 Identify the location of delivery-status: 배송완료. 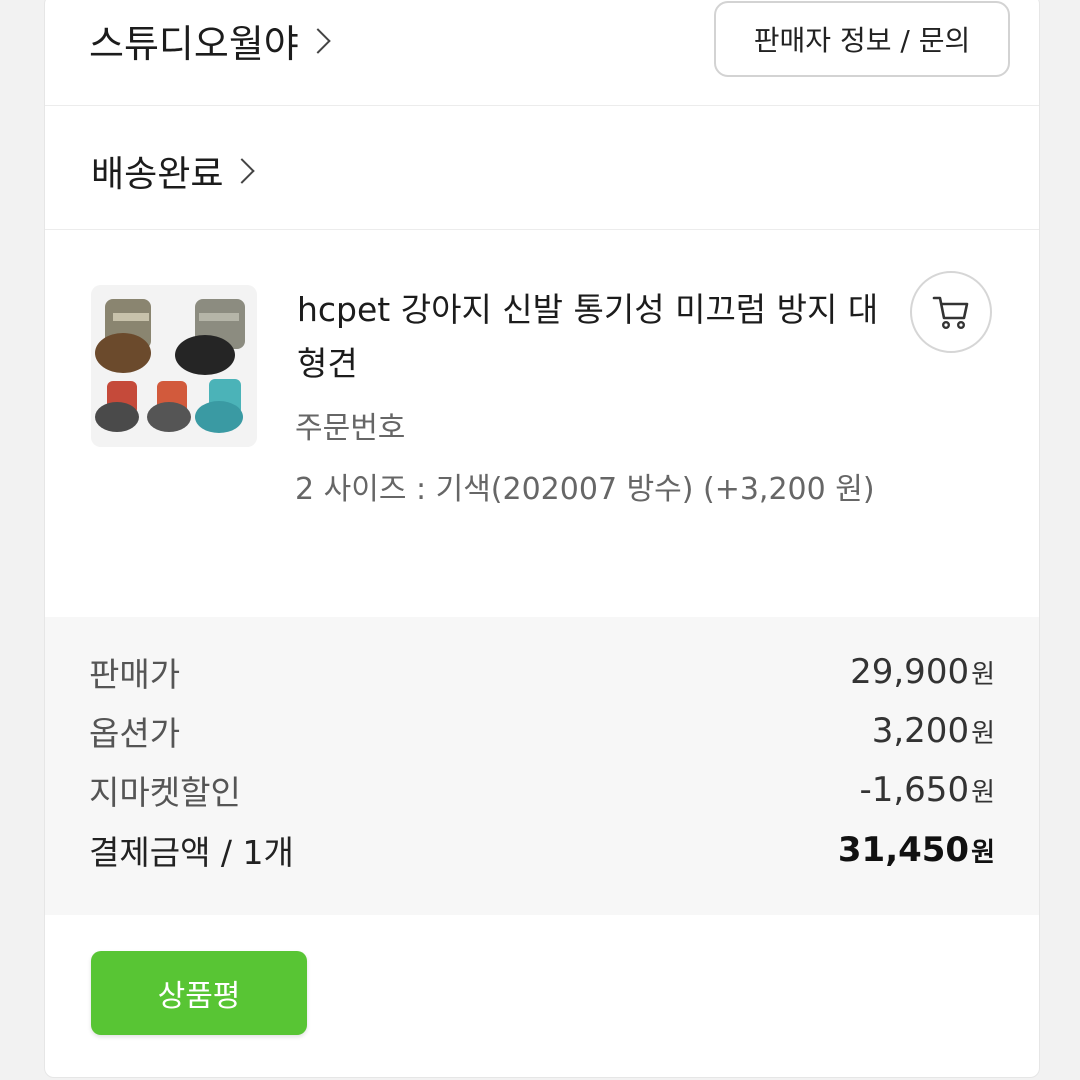
(157, 174).